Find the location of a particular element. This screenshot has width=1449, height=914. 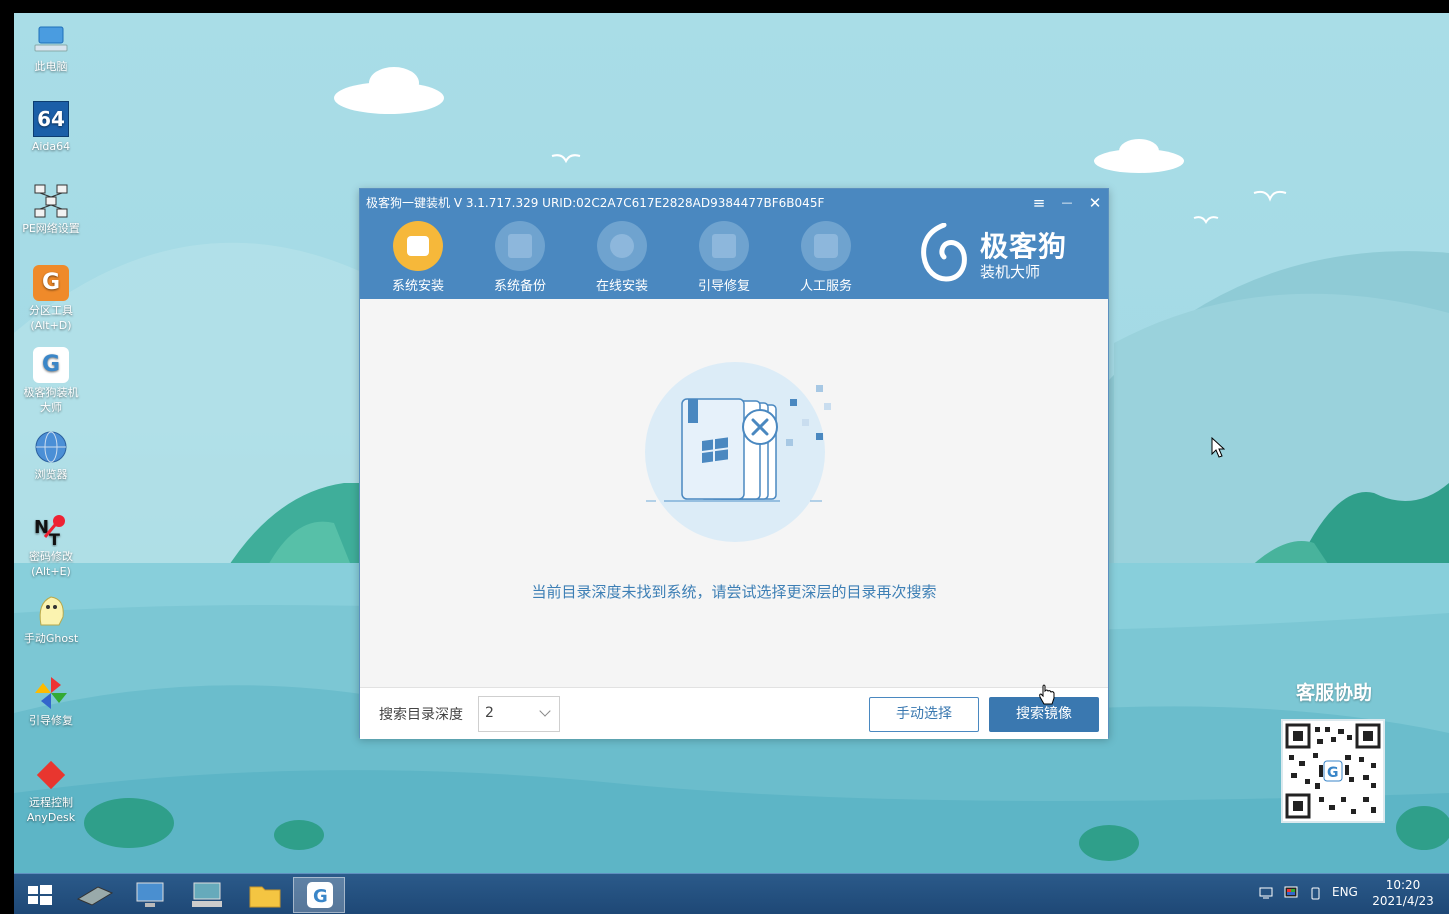

tab-label: 引导修复 is located at coordinates (723, 286).